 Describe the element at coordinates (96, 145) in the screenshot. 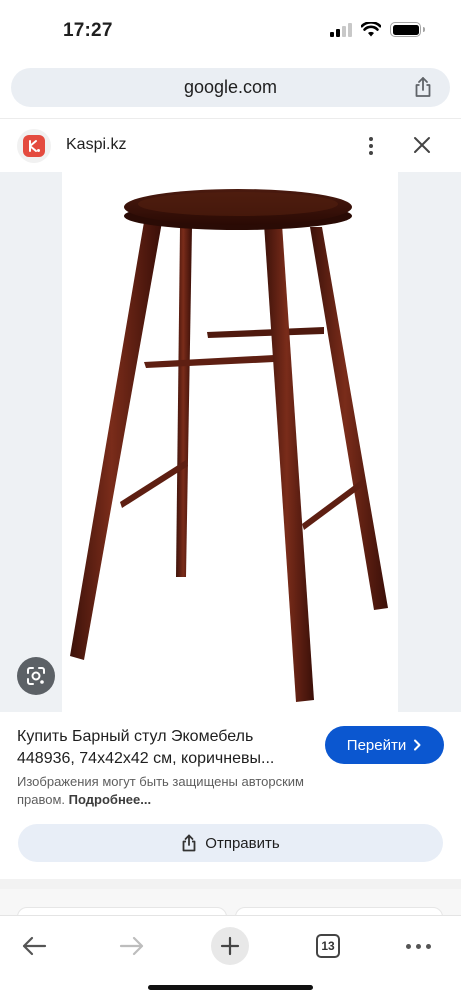

I see `source-name: Kaspi.kz` at that location.